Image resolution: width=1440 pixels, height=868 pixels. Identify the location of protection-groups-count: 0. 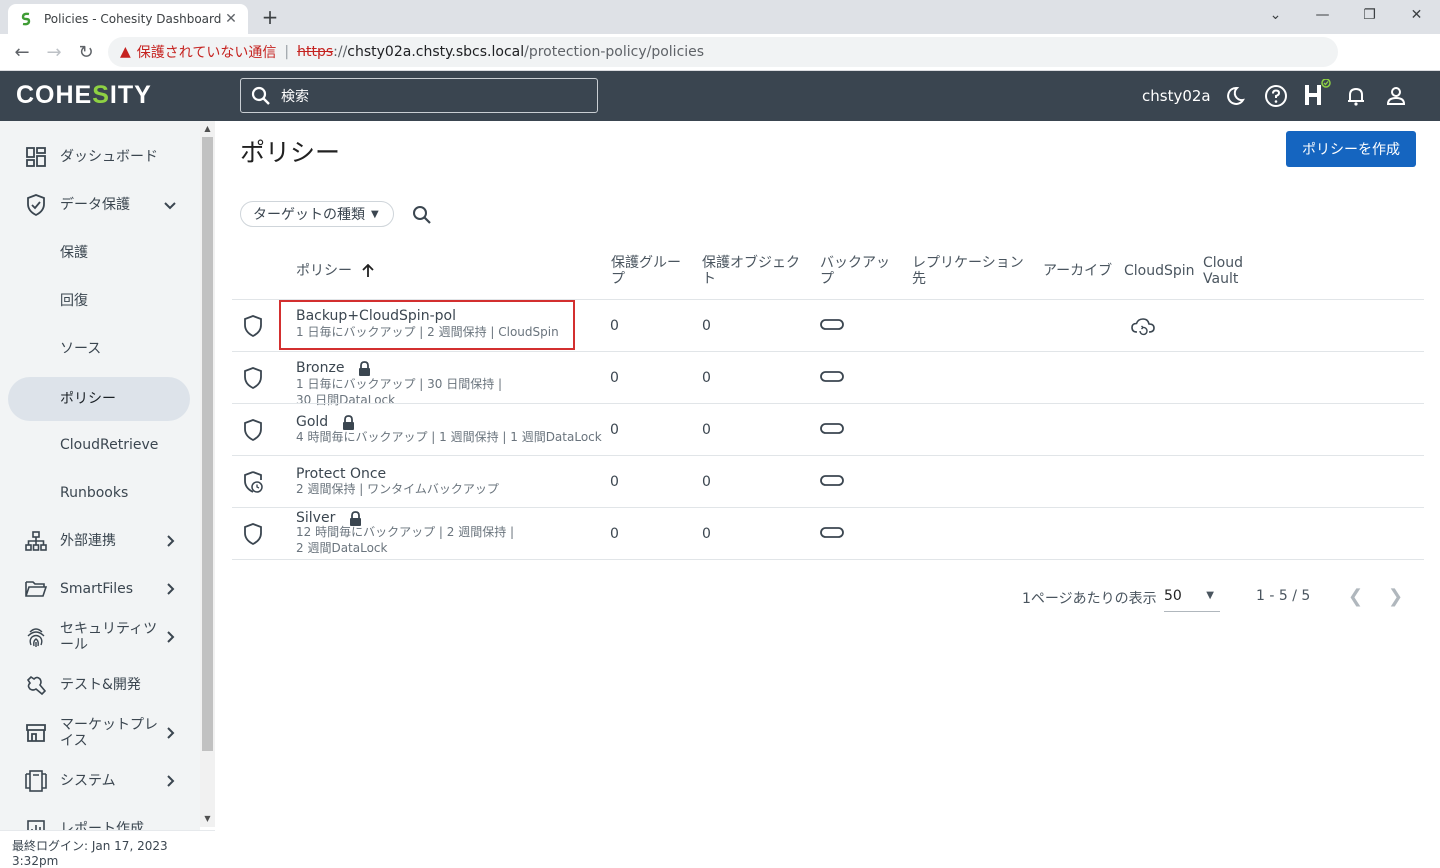
(614, 430).